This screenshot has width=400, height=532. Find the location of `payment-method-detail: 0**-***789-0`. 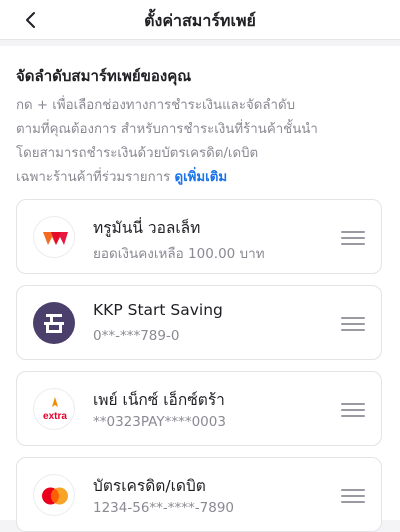

payment-method-detail: 0**-***789-0 is located at coordinates (136, 336).